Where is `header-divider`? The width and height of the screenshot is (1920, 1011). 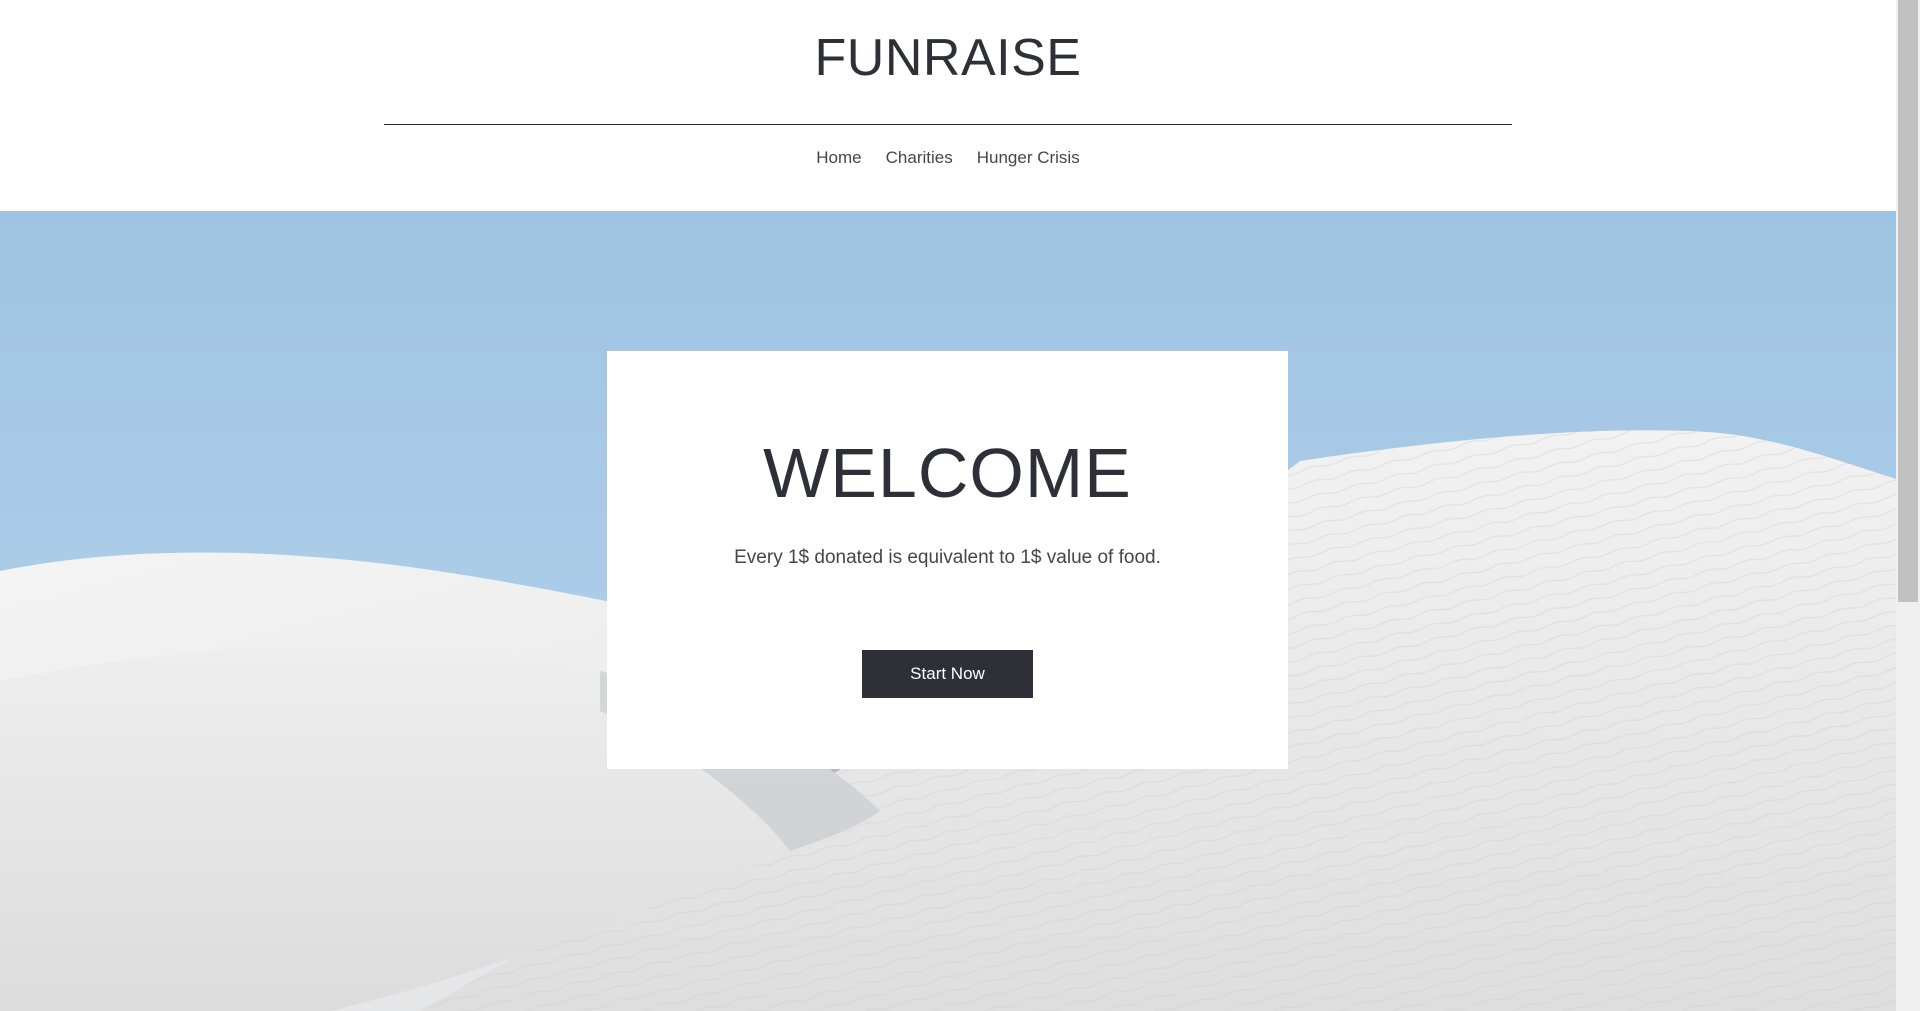 header-divider is located at coordinates (948, 124).